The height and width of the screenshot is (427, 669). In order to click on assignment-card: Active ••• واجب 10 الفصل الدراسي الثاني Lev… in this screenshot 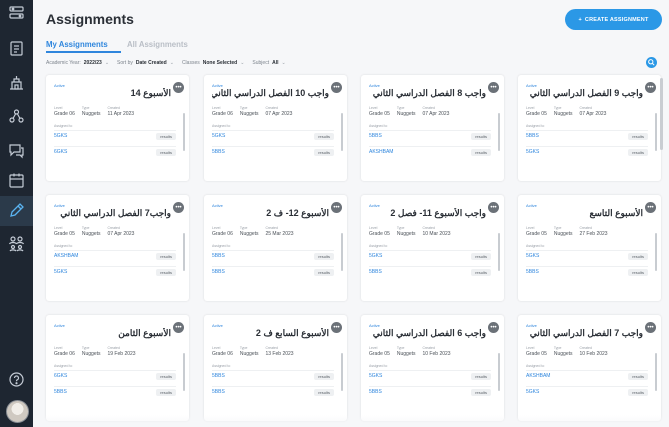, I will do `click(275, 128)`.